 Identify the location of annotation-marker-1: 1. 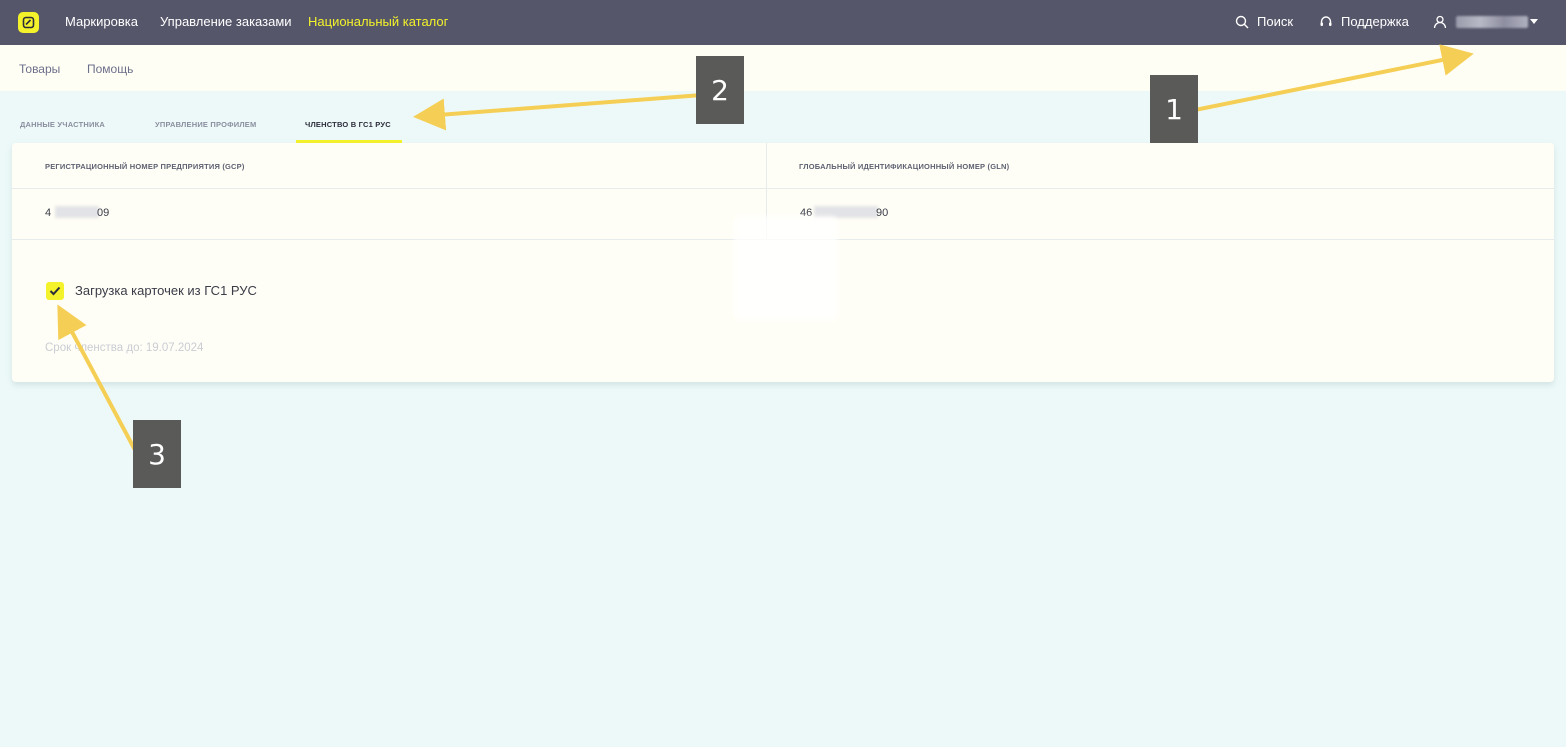
(1174, 109).